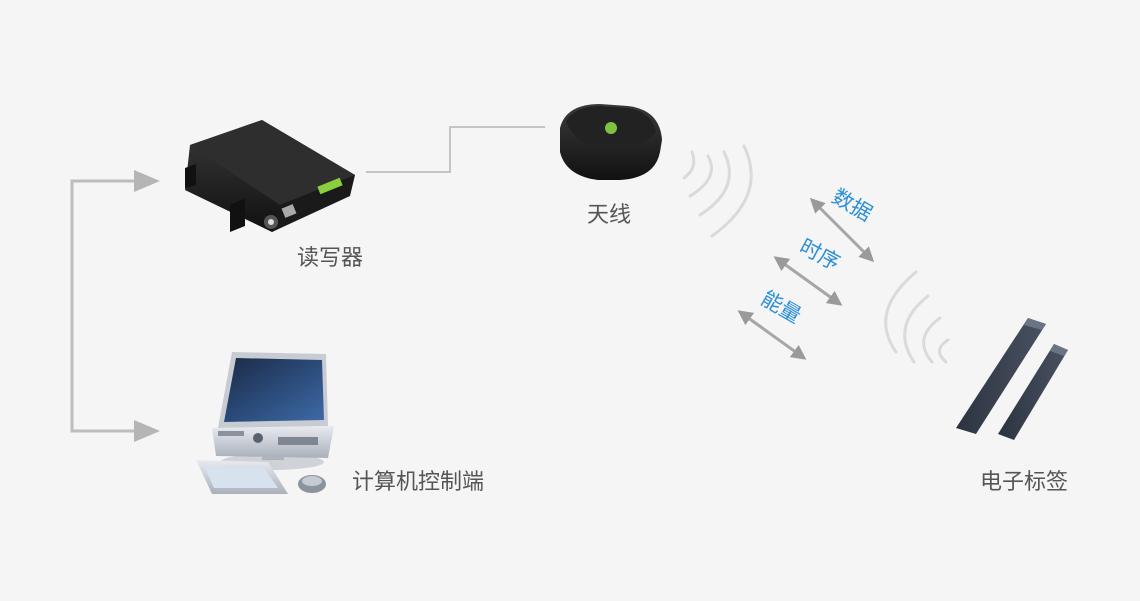 The image size is (1140, 601). I want to click on antenna-wave-icon, so click(717, 191).